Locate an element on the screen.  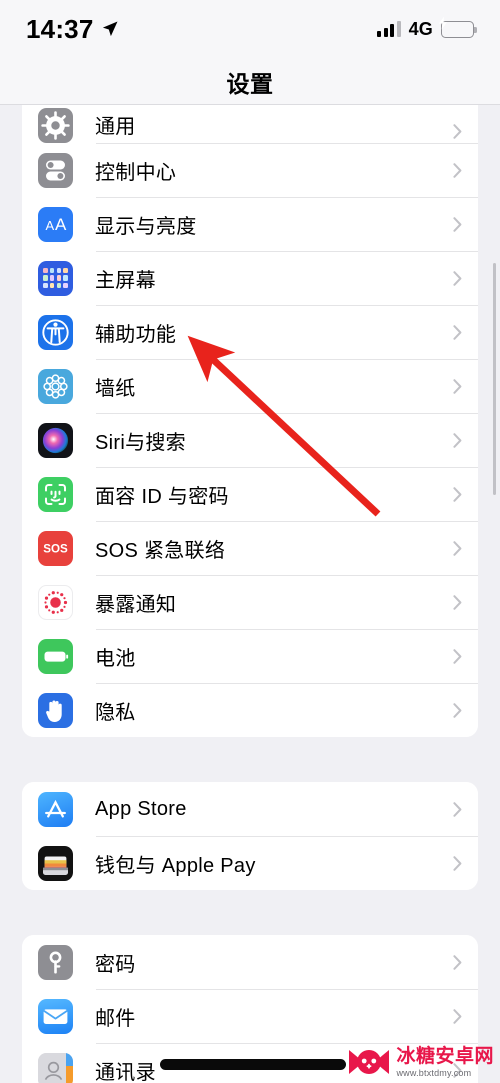
sos-icon: SOS is located at coordinates (55, 548).